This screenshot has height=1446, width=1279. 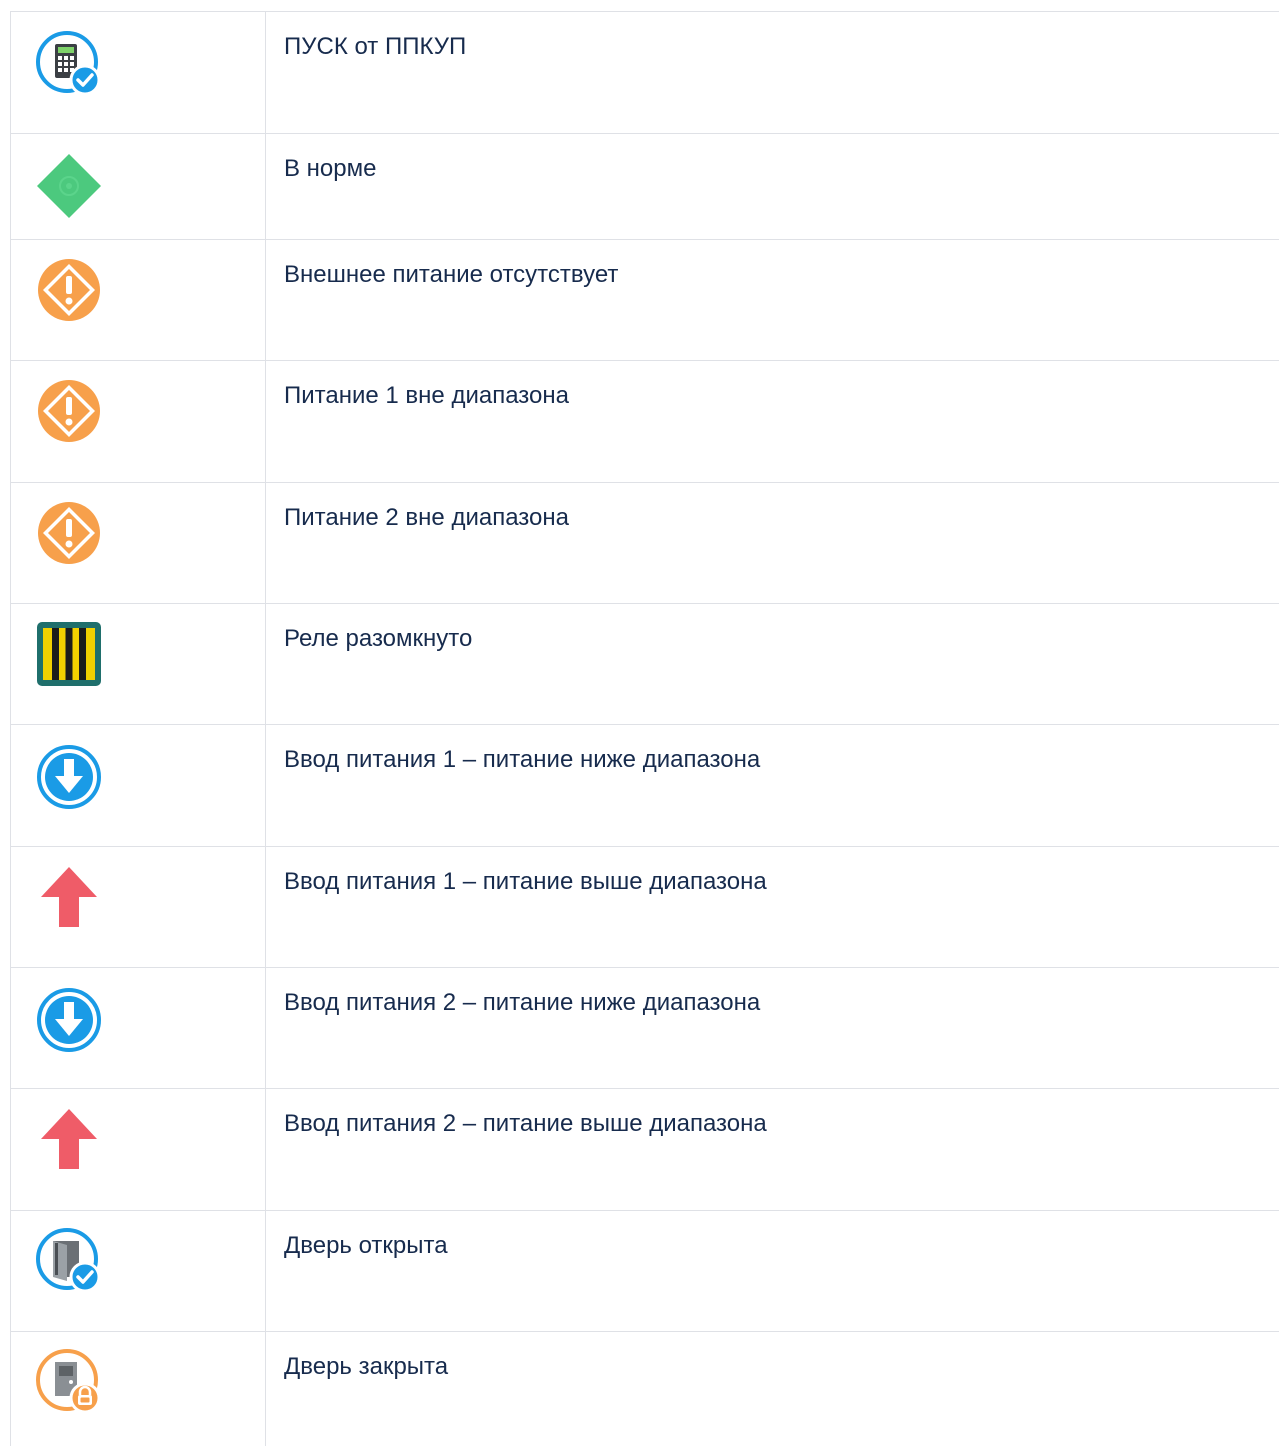 I want to click on row-label: Ввод питания 2 – питание выше диапазона, so click(x=772, y=1150).